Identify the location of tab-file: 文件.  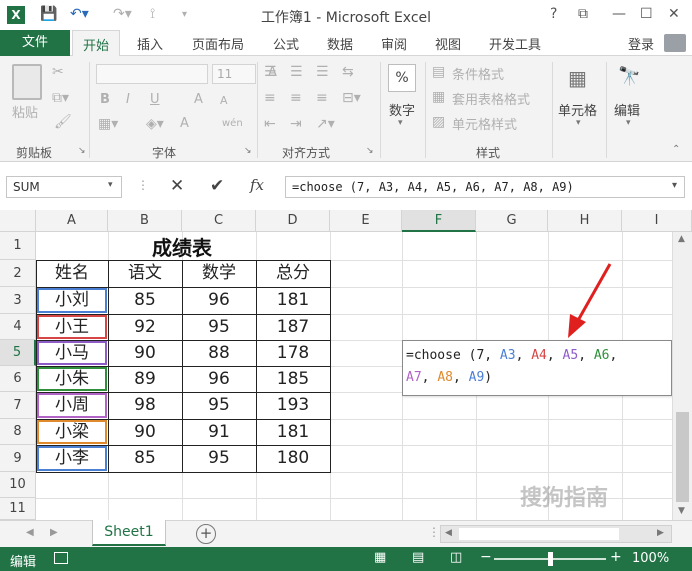
(35, 43).